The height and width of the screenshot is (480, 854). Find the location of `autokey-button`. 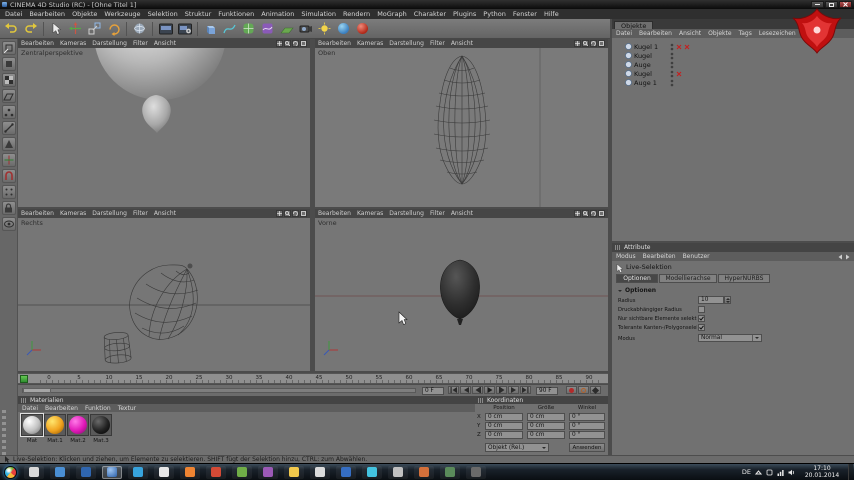

autokey-button is located at coordinates (583, 390).